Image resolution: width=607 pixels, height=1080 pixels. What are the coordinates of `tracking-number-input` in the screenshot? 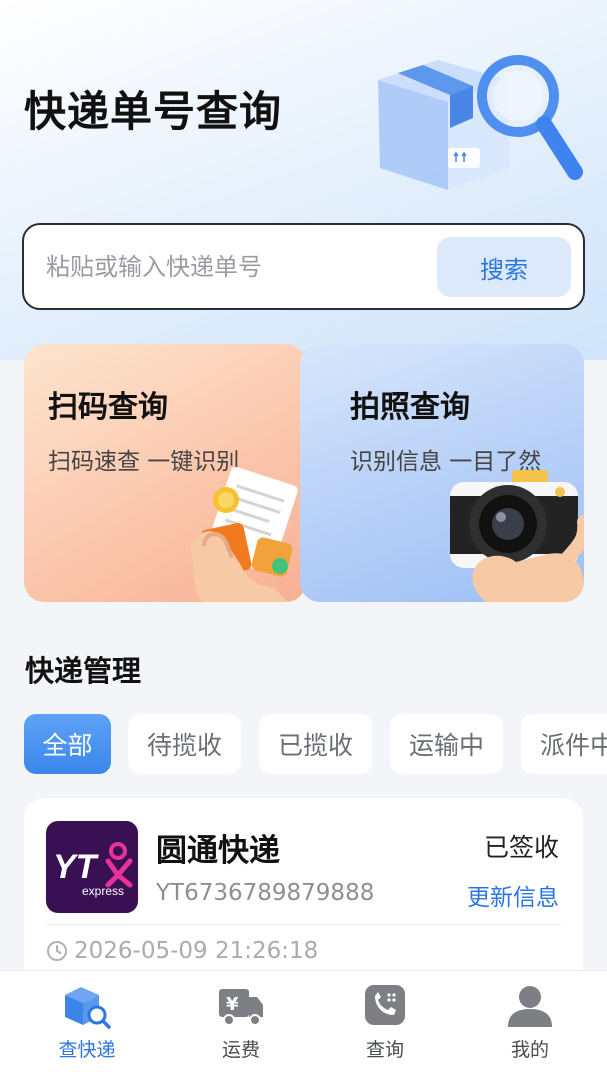 It's located at (236, 267).